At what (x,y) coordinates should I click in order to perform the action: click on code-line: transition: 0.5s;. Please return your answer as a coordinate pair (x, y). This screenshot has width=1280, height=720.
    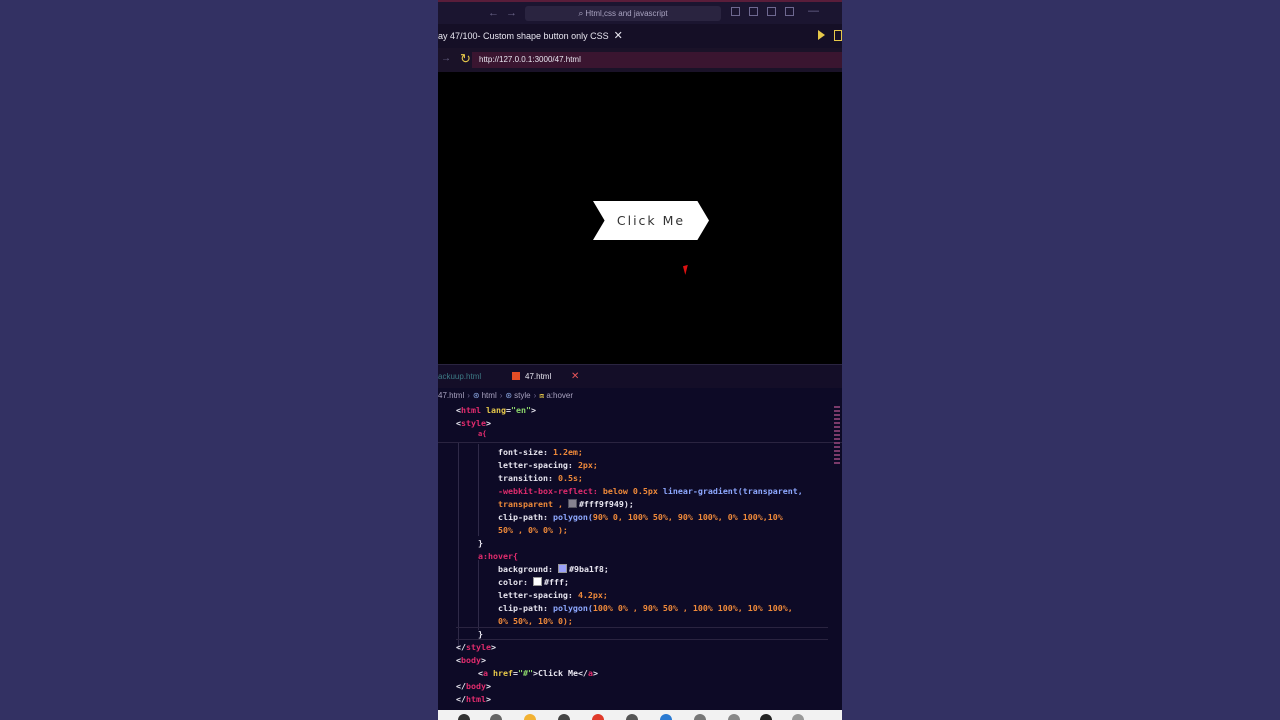
    Looking at the image, I should click on (540, 478).